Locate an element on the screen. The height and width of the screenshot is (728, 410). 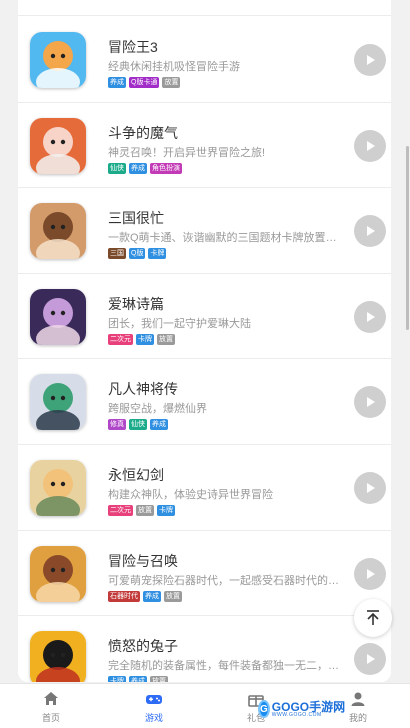
shadow-rabbit-icon is located at coordinates (58, 656).